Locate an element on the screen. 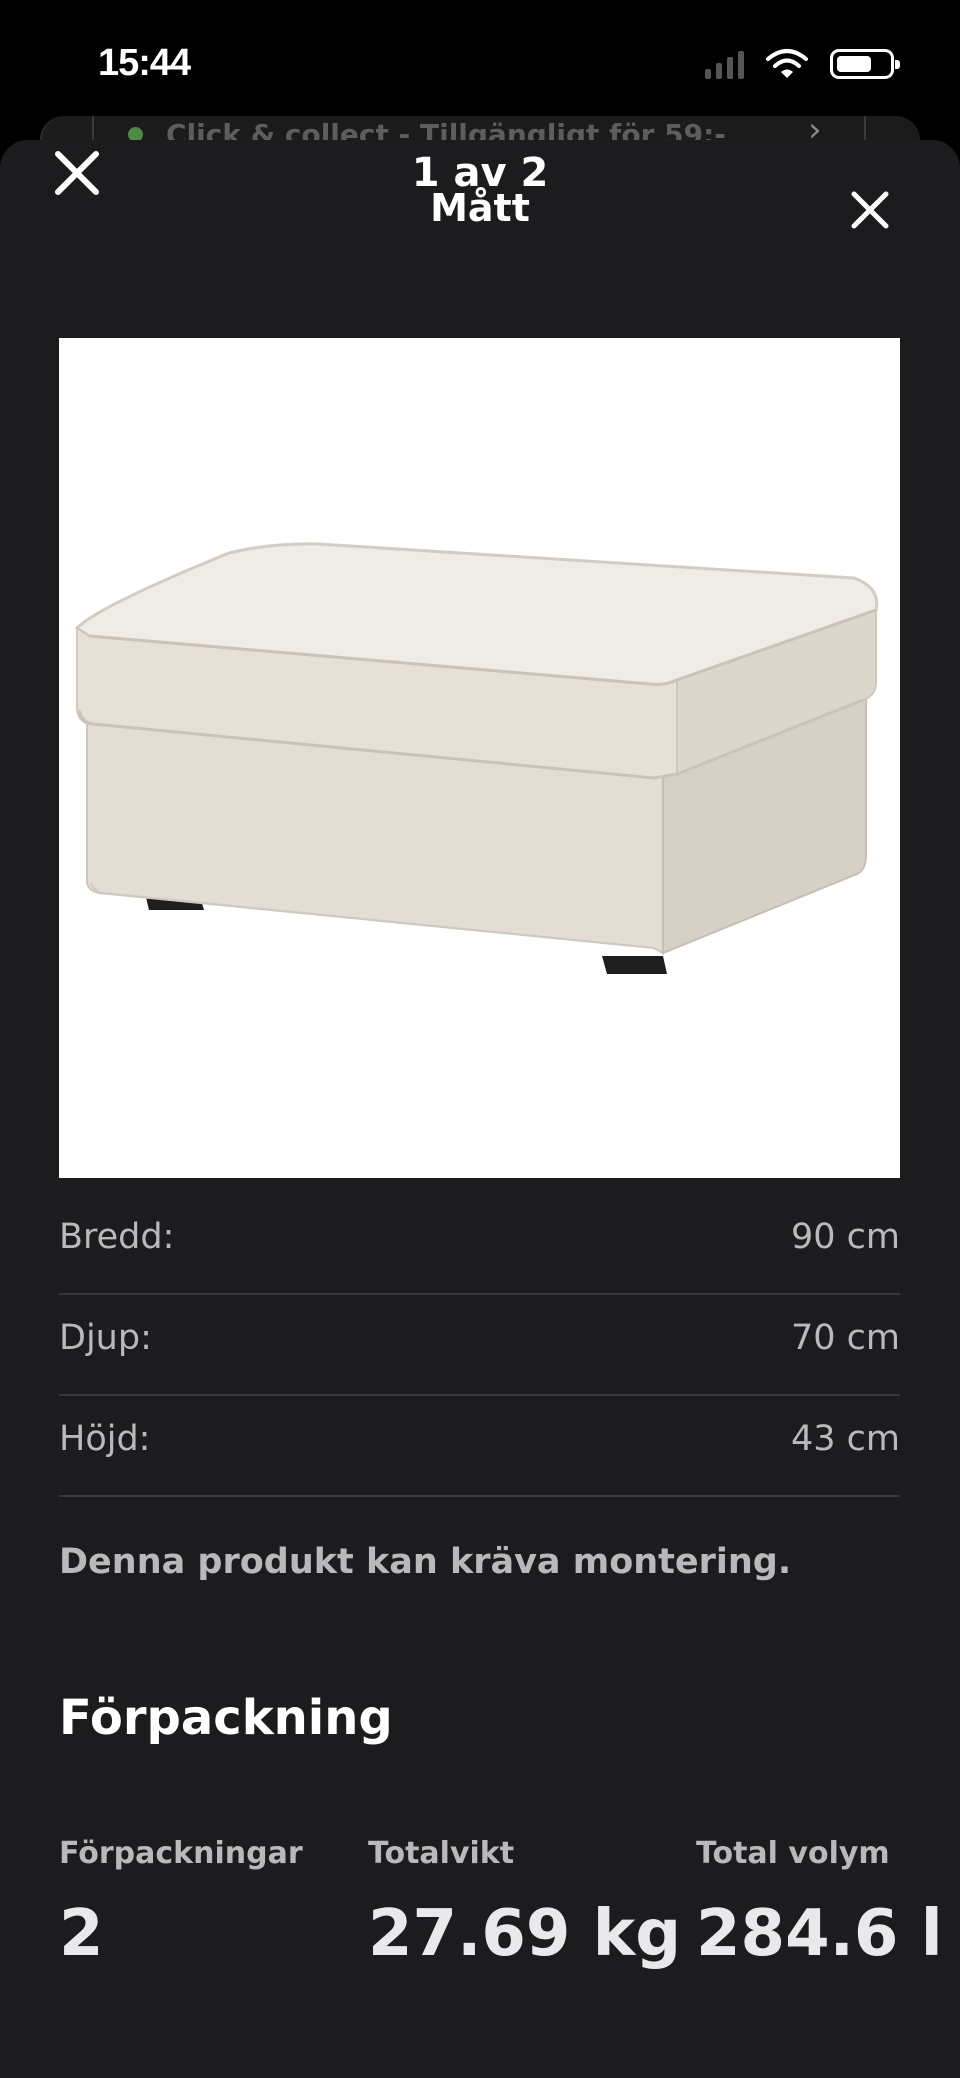 The height and width of the screenshot is (2078, 960). wifi-icon is located at coordinates (787, 63).